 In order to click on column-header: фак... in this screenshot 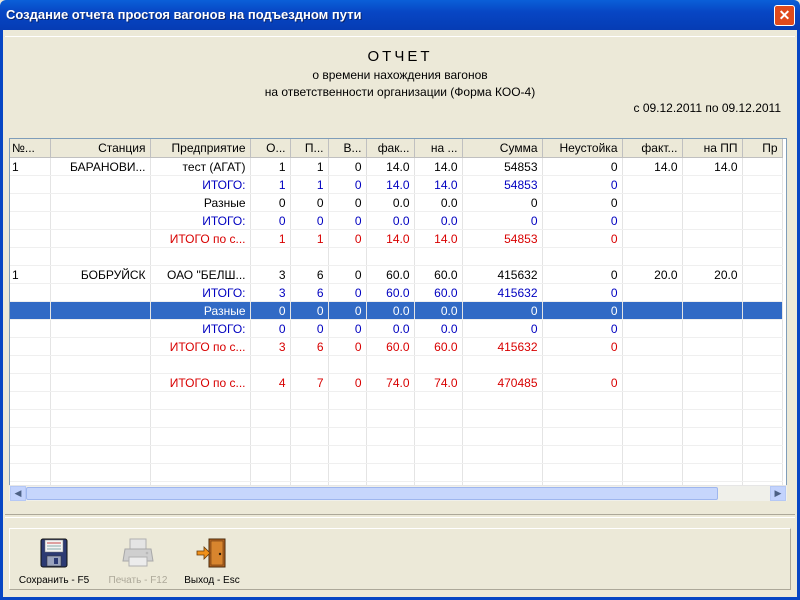, I will do `click(390, 148)`.